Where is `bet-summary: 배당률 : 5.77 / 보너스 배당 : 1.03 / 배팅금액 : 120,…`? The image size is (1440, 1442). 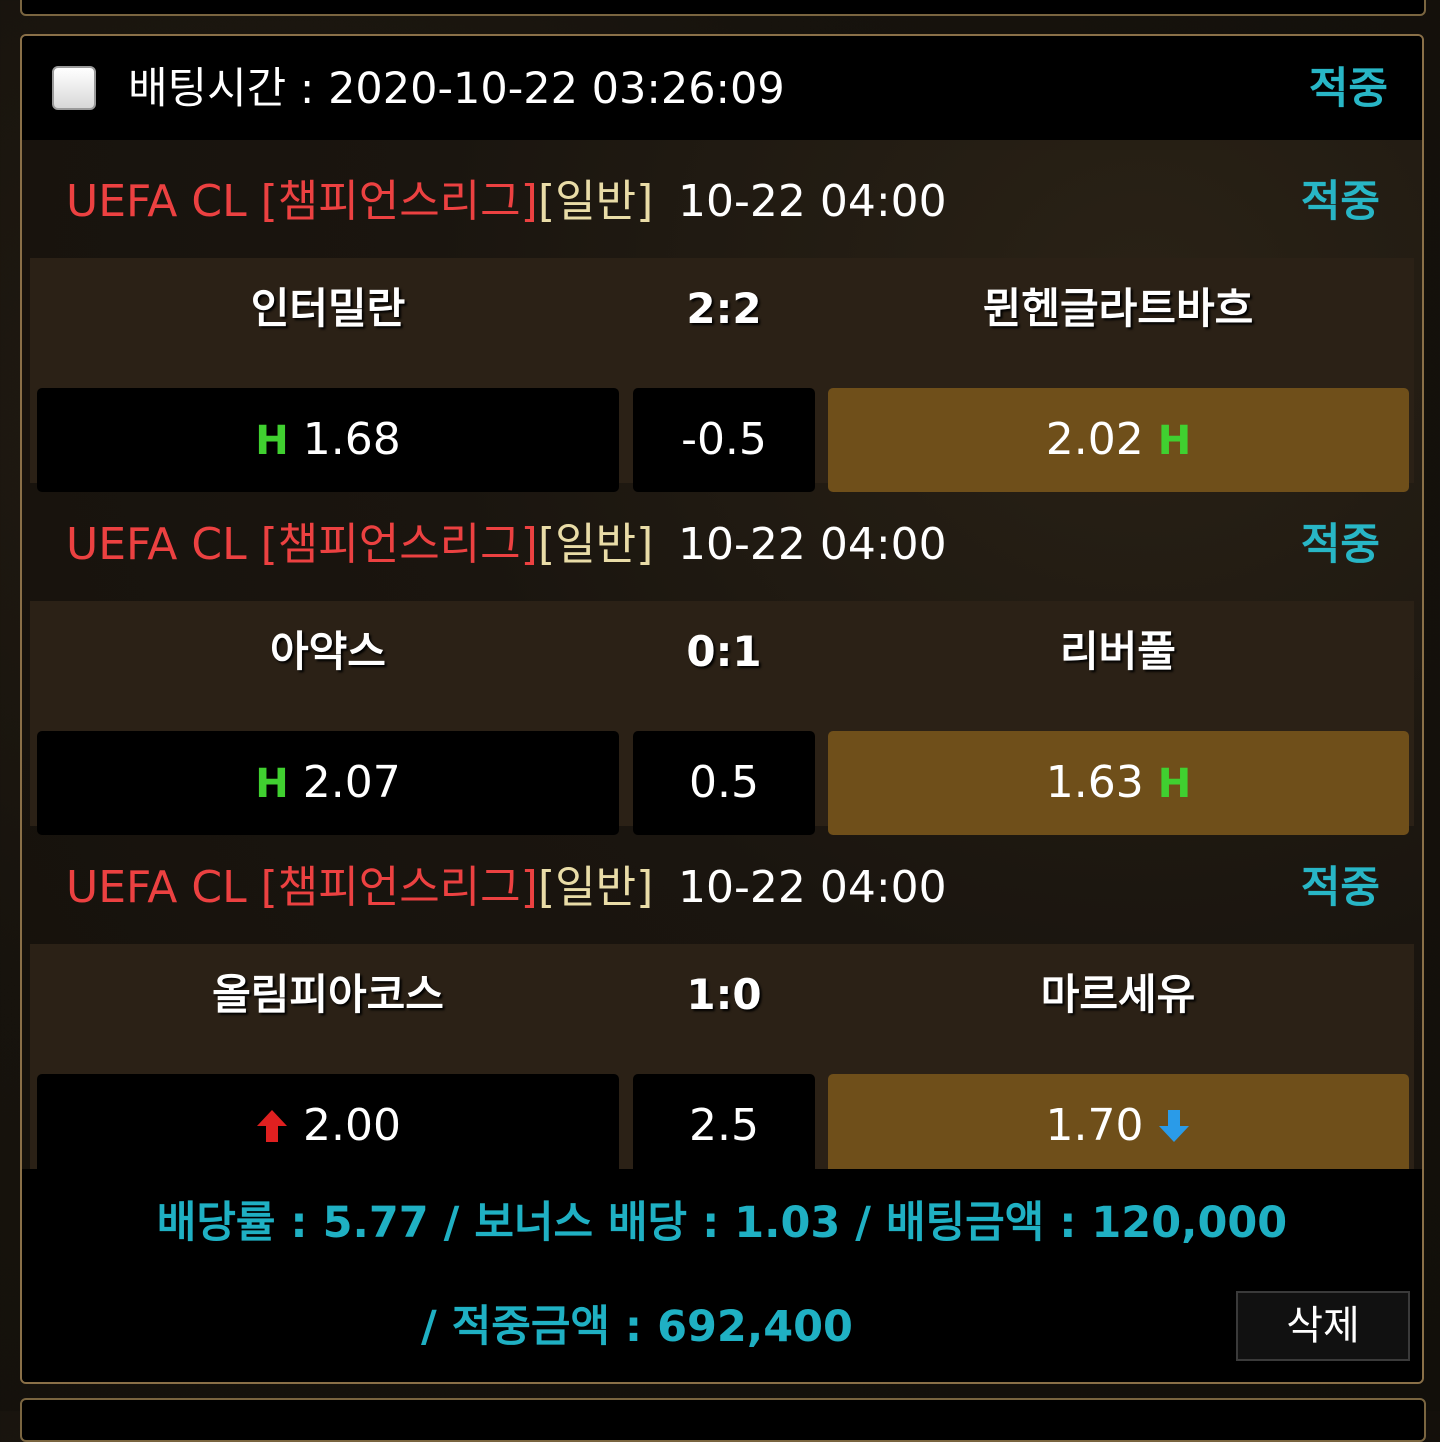 bet-summary: 배당률 : 5.77 / 보너스 배당 : 1.03 / 배팅금액 : 120,… is located at coordinates (722, 1275).